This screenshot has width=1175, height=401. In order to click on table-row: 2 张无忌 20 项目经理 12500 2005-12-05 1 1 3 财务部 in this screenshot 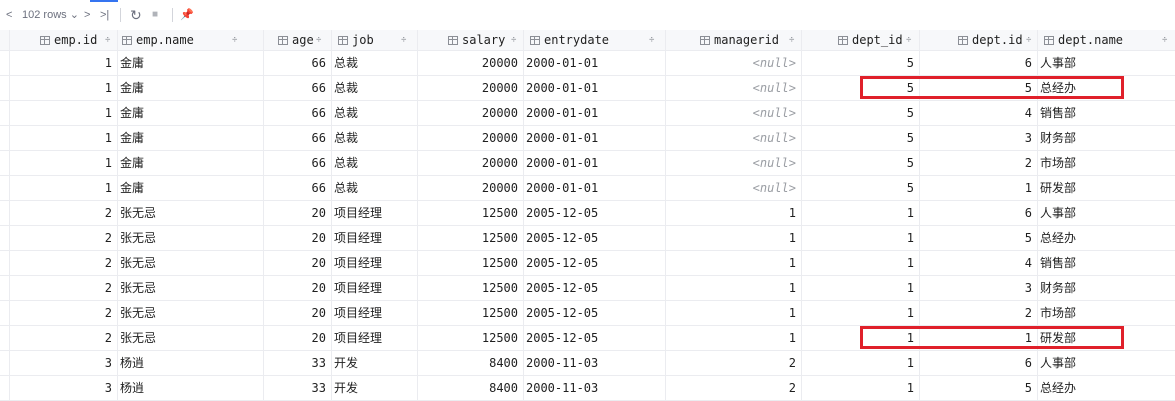, I will do `click(587, 288)`.